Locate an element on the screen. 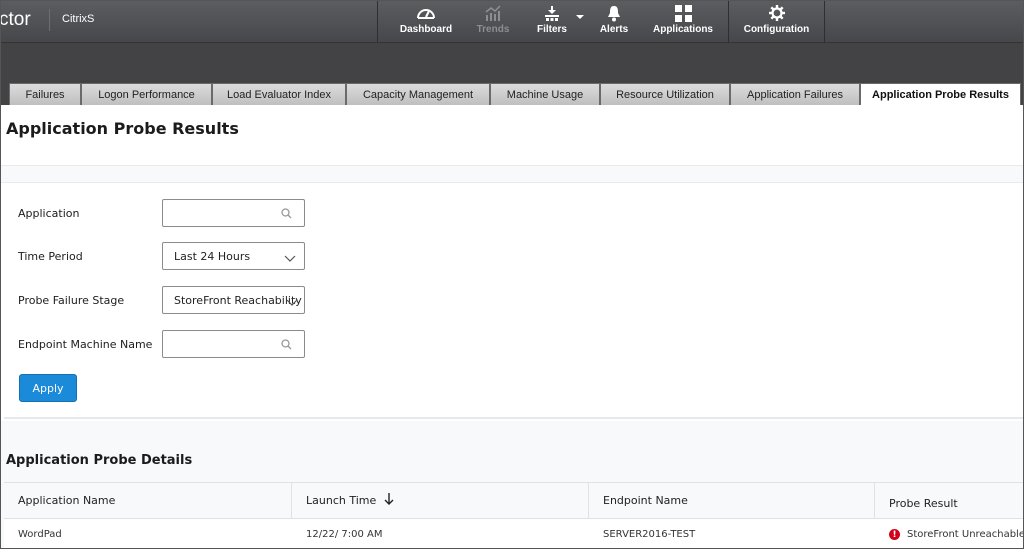 The width and height of the screenshot is (1024, 549). cell-endpoint-name: SERVER2016-TEST is located at coordinates (649, 534).